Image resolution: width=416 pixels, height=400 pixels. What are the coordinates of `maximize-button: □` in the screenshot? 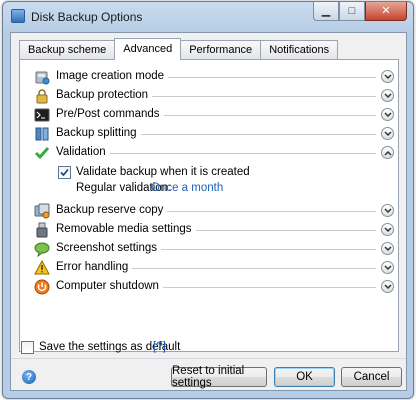 It's located at (352, 11).